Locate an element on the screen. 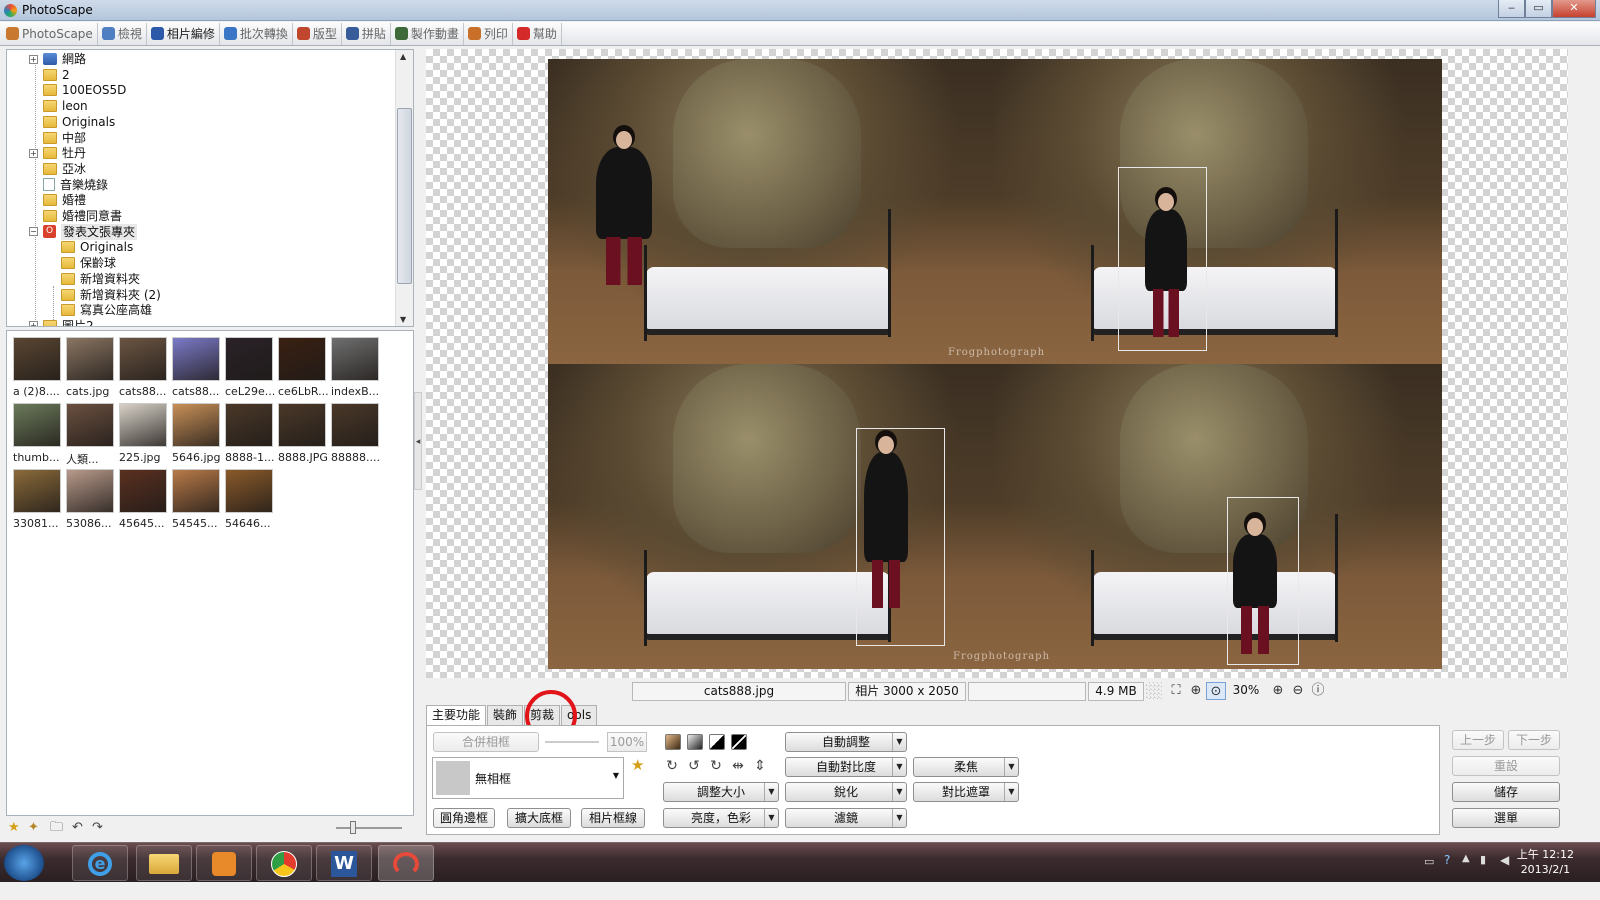 This screenshot has width=1600, height=900. expand-toggle-icon: + is located at coordinates (33, 59).